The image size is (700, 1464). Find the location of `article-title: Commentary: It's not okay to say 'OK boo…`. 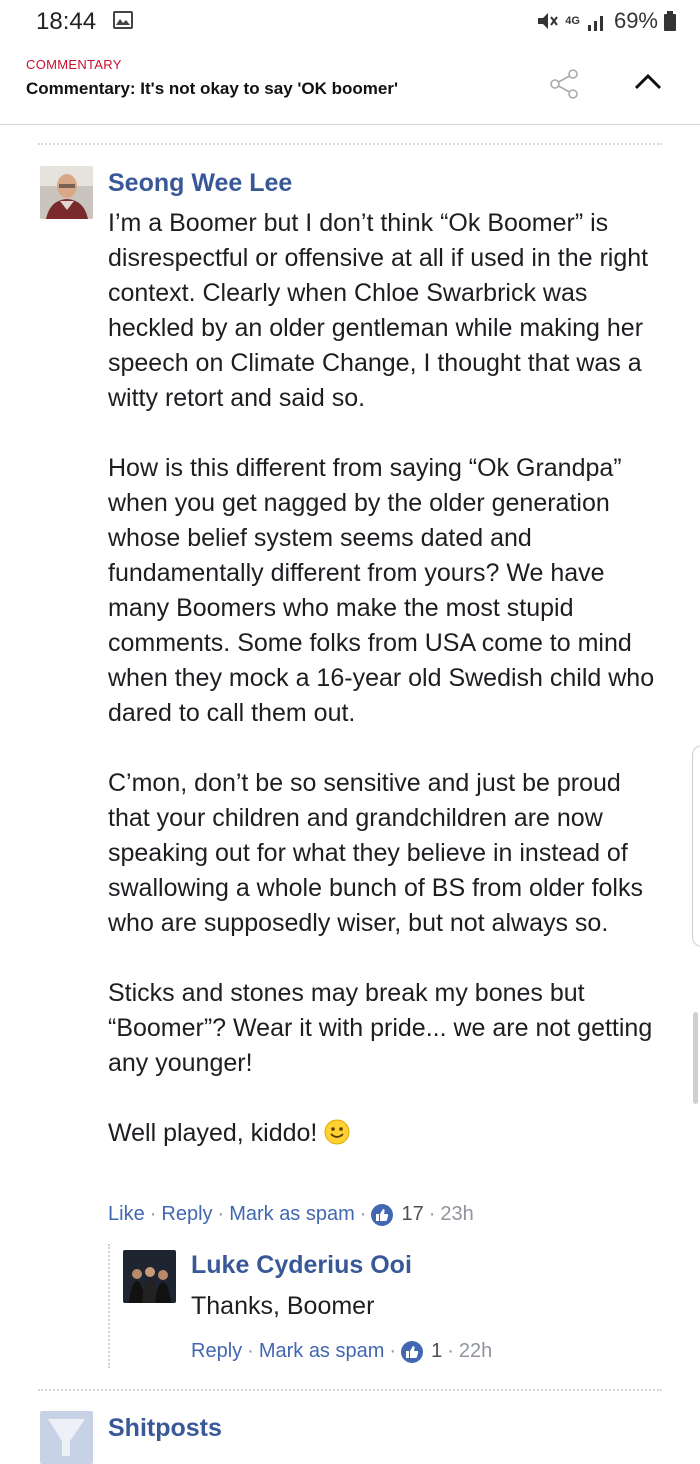

article-title: Commentary: It's not okay to say 'OK boo… is located at coordinates (212, 89).